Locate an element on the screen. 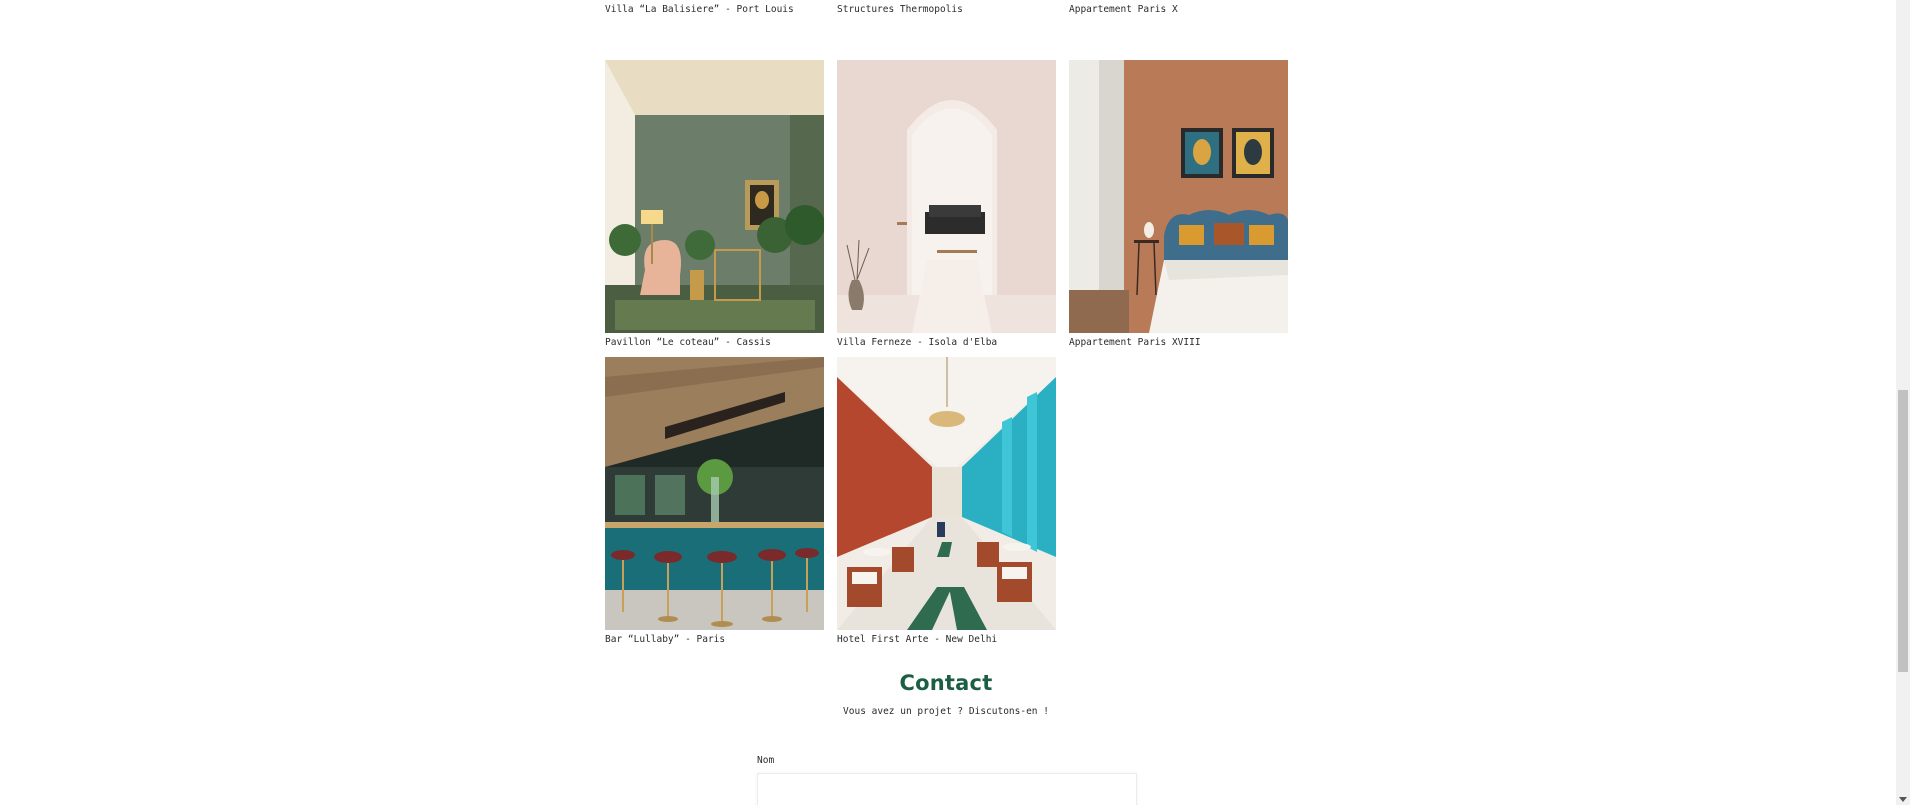 Image resolution: width=1910 pixels, height=805 pixels. scrollbar-thumb is located at coordinates (1903, 531).